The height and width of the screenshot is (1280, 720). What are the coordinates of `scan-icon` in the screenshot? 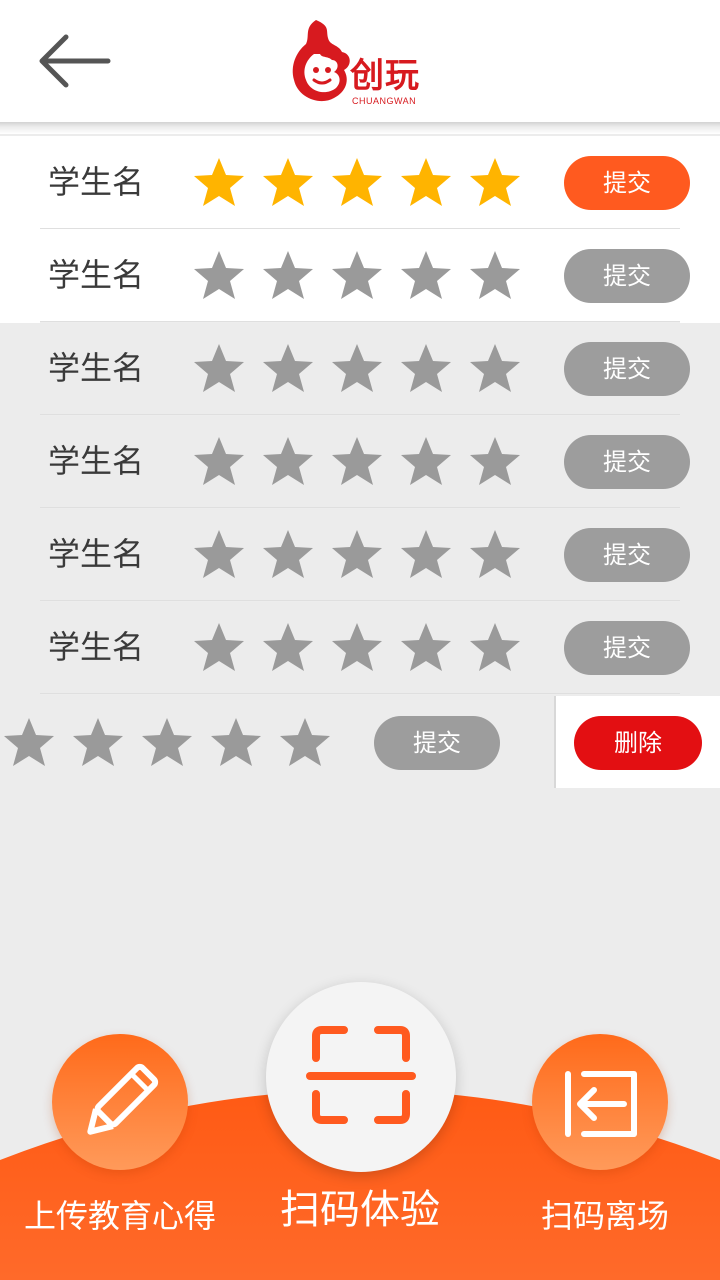 It's located at (361, 1075).